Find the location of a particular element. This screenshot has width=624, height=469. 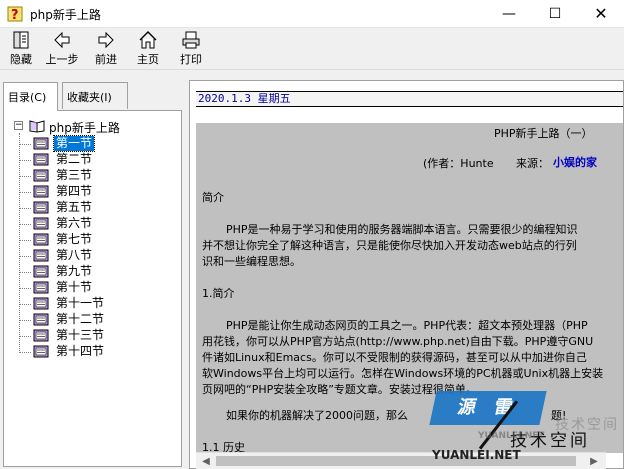

date-bar: 2020.1.3 星期五 is located at coordinates (409, 99).